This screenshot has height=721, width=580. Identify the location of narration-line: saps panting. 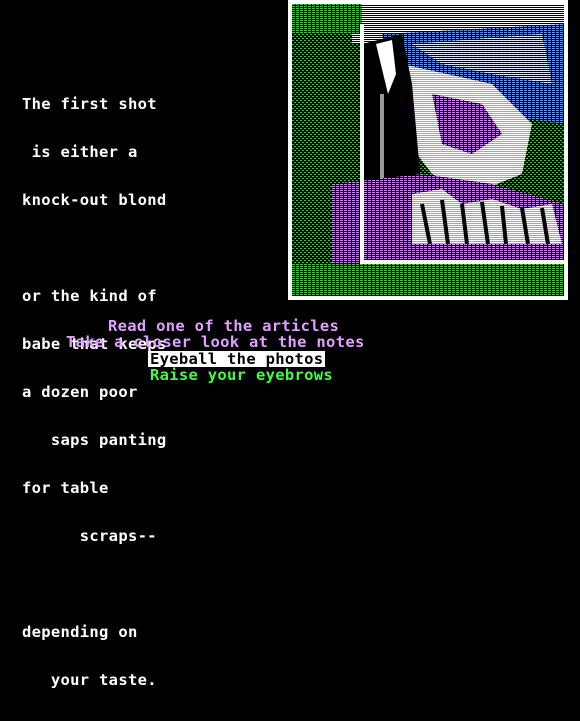
(94, 440).